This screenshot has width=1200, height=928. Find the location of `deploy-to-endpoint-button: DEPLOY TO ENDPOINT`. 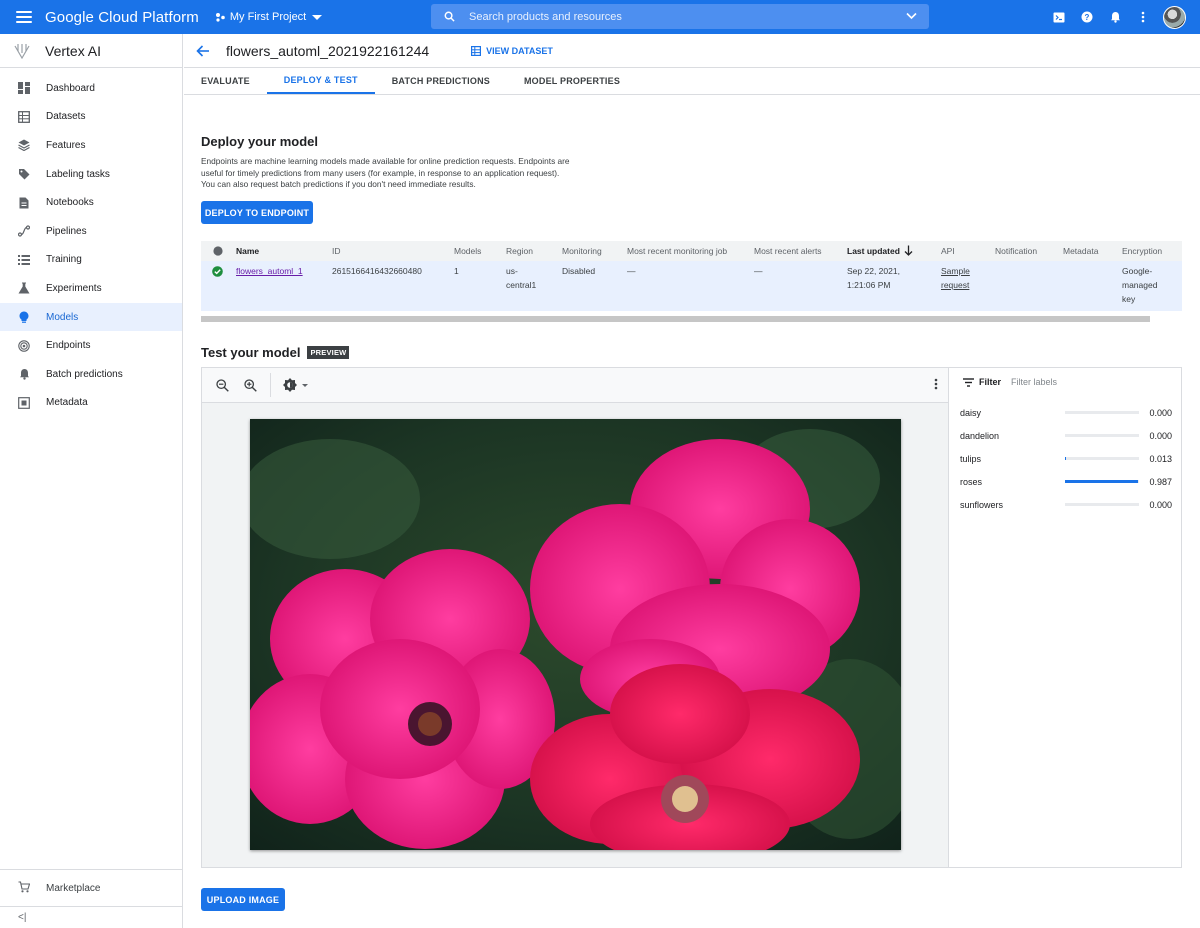

deploy-to-endpoint-button: DEPLOY TO ENDPOINT is located at coordinates (257, 212).